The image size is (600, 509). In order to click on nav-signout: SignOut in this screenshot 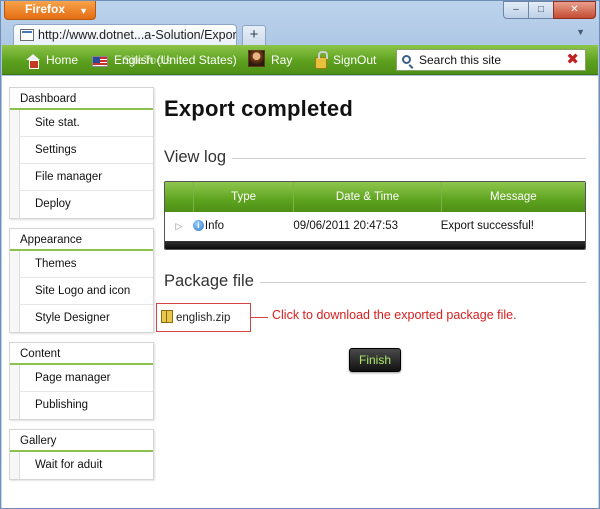, I will do `click(345, 60)`.